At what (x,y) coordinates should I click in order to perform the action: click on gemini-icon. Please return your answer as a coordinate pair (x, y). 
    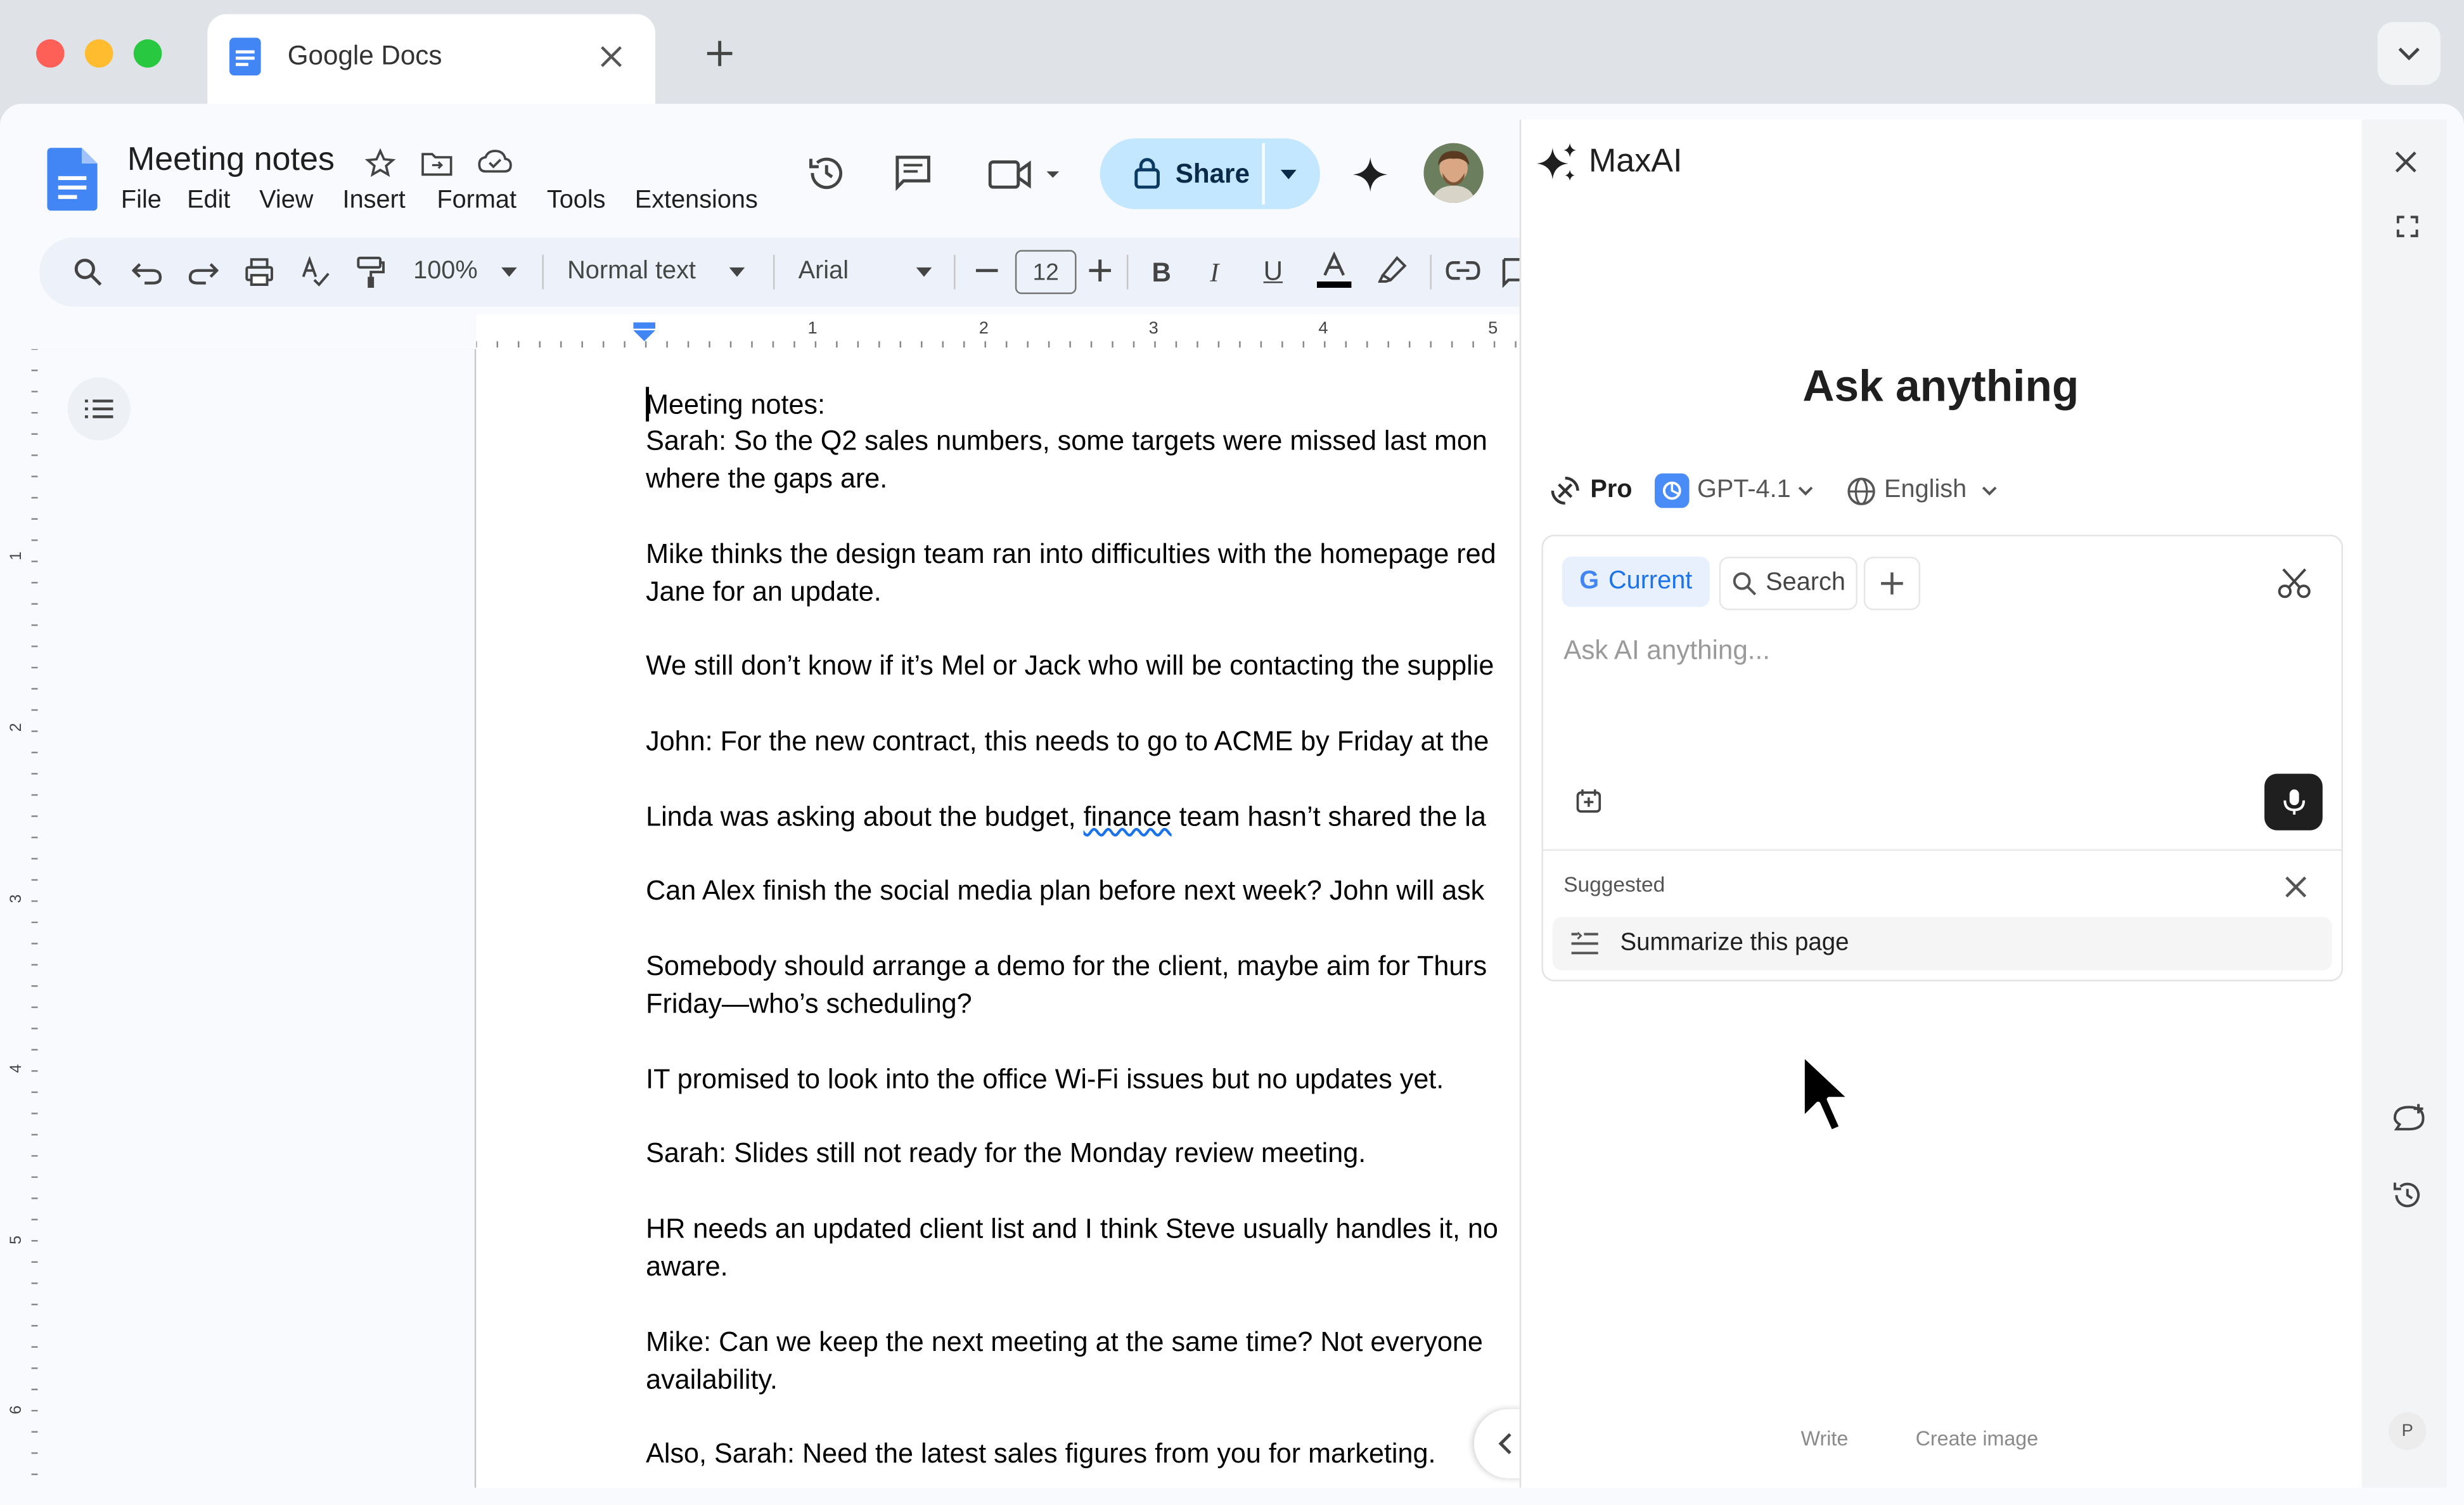
    Looking at the image, I should click on (1370, 175).